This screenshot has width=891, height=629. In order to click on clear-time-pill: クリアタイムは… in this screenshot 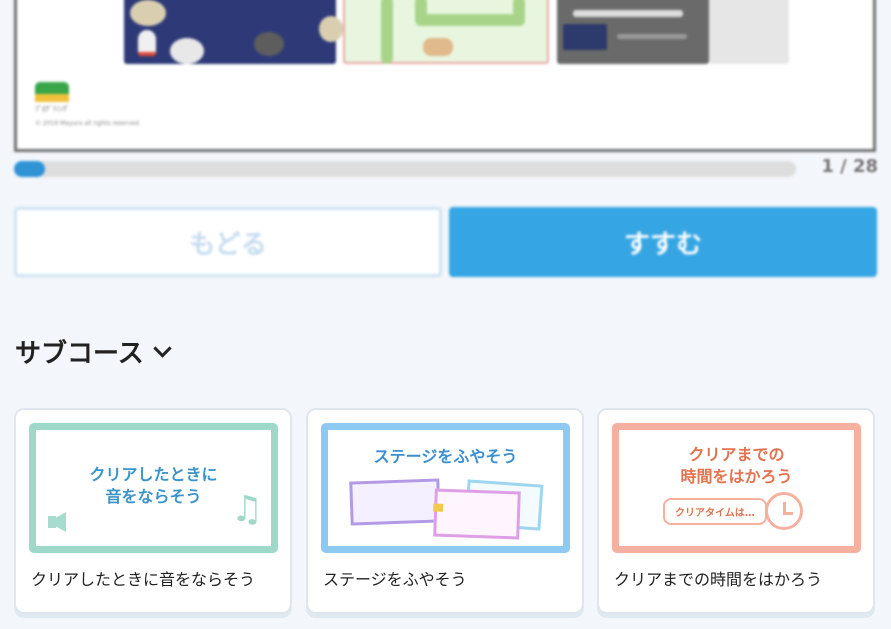, I will do `click(715, 511)`.